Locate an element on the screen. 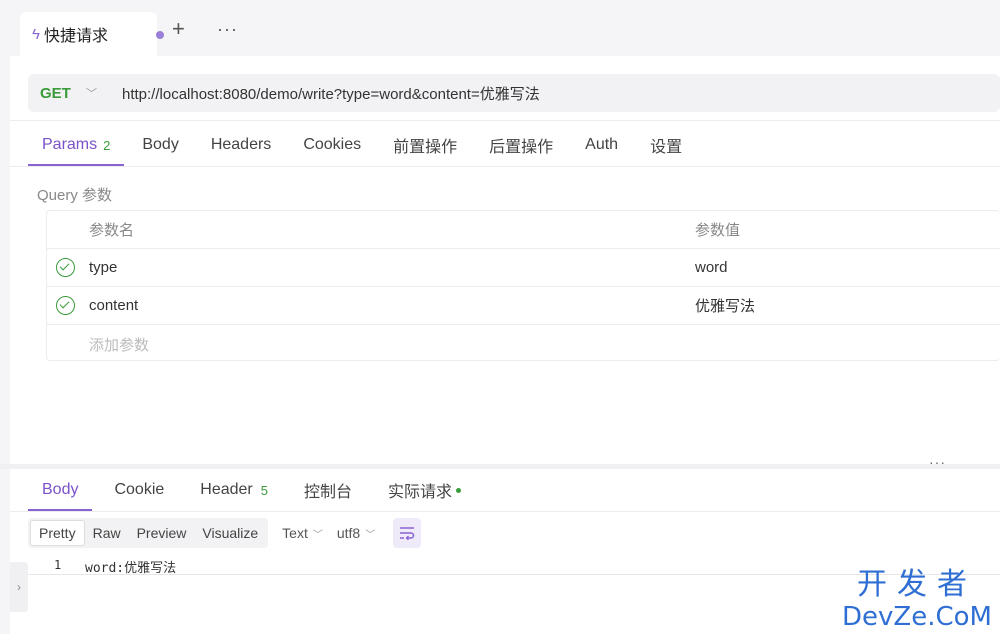 The width and height of the screenshot is (1000, 634). response-tabs: Body Cookie Header 5 控制台 实际请求 is located at coordinates (262, 490).